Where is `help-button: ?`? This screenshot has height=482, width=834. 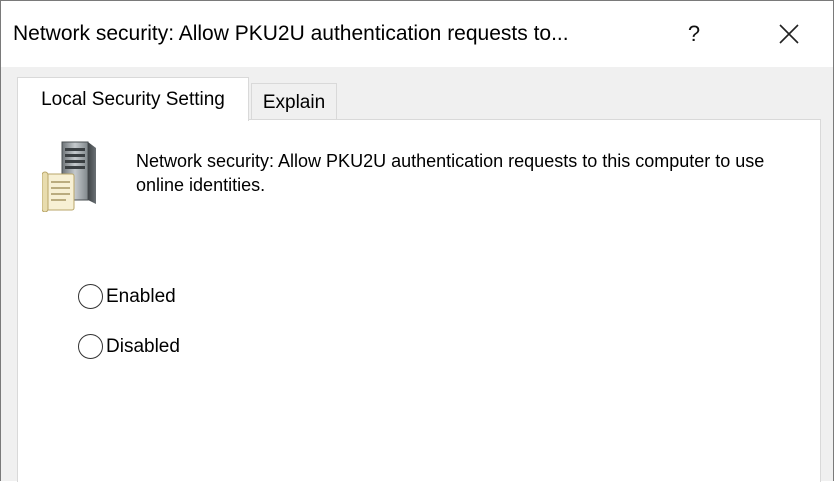
help-button: ? is located at coordinates (694, 34).